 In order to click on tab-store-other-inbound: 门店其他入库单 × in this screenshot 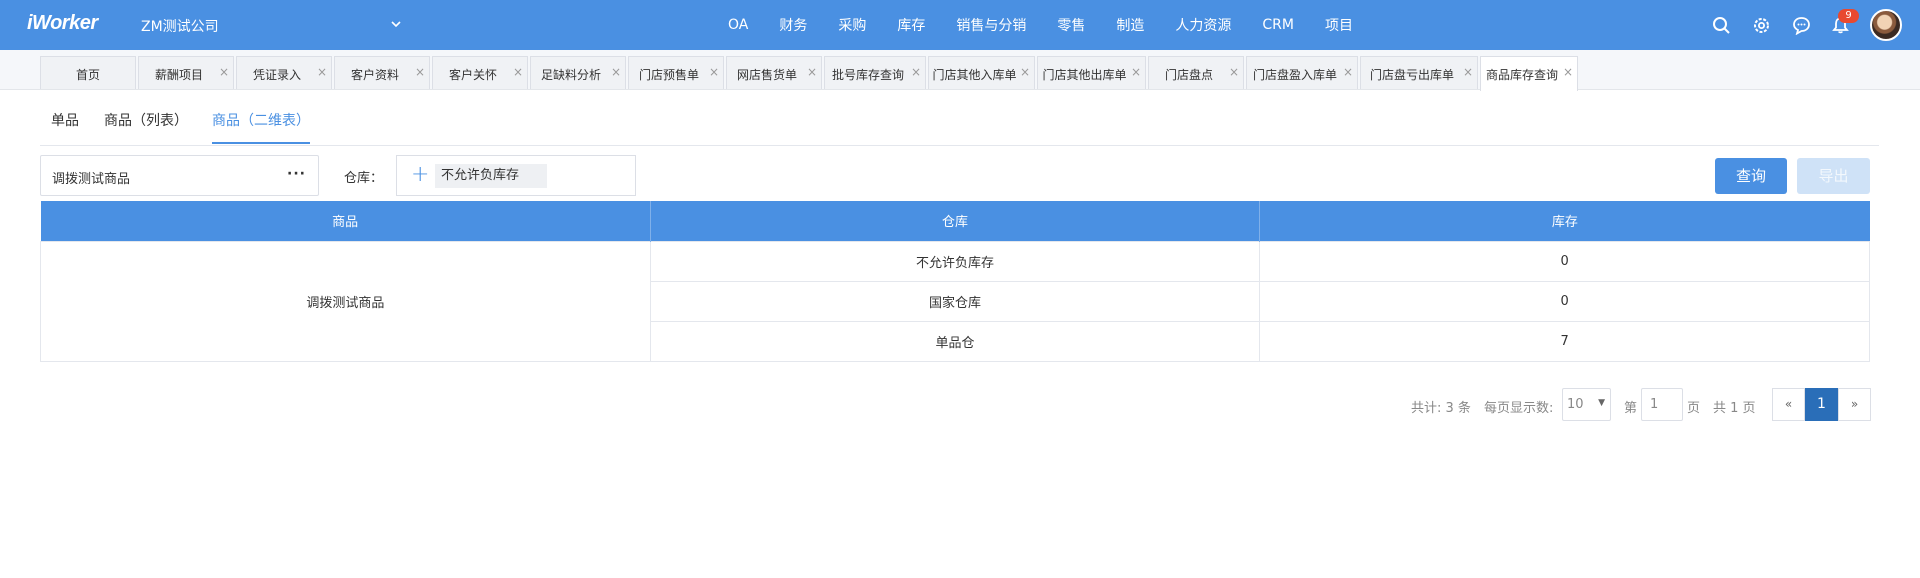, I will do `click(981, 72)`.